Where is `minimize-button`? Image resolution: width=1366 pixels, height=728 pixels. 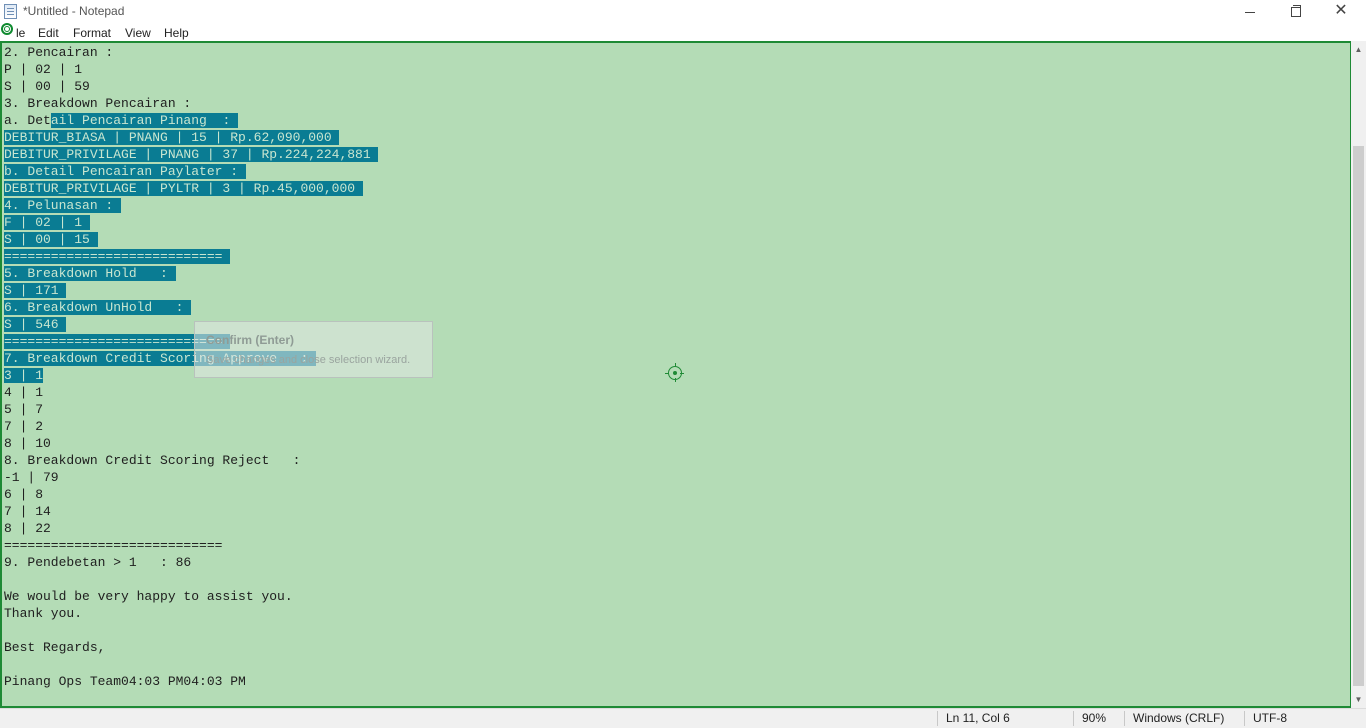
minimize-button is located at coordinates (1250, 12).